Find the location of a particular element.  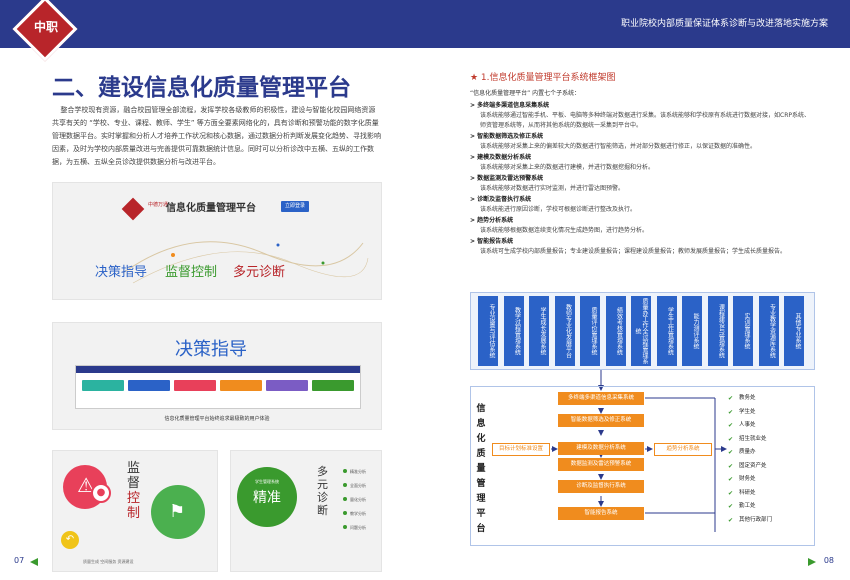

diagnosis-list-item: 精准分析 is located at coordinates (354, 472).